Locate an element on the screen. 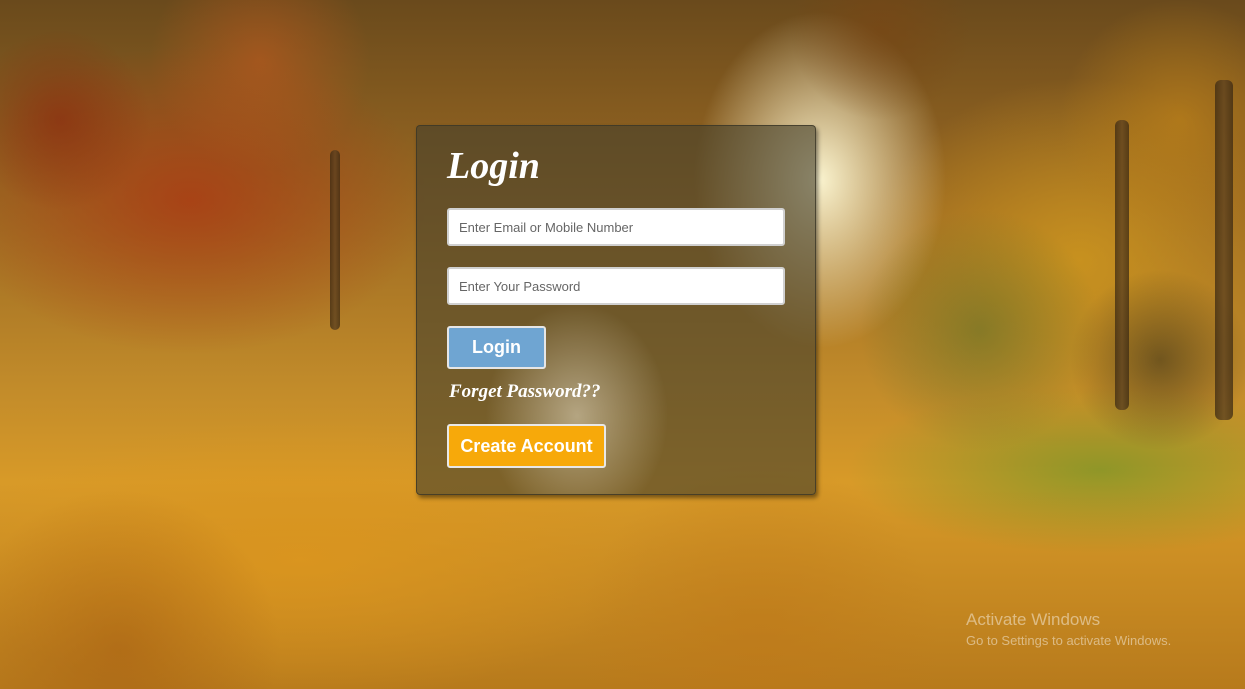  login-button: Login is located at coordinates (496, 347).